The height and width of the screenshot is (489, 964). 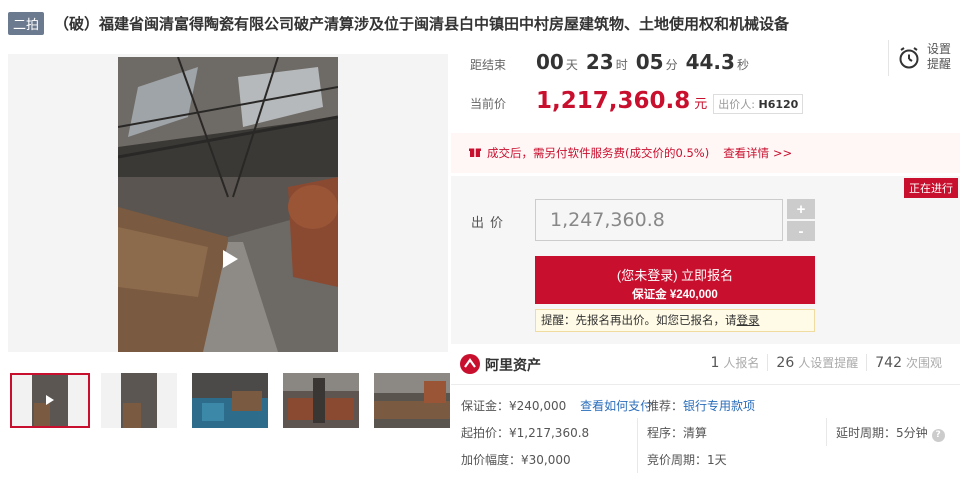 What do you see at coordinates (675, 294) in the screenshot?
I see `deposit-amount: 保证金 ¥240,000` at bounding box center [675, 294].